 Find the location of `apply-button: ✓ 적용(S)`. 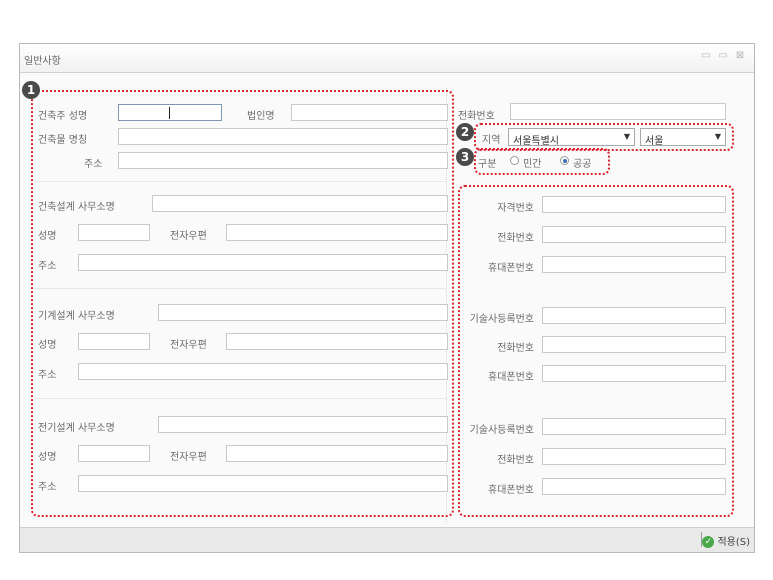

apply-button: ✓ 적용(S) is located at coordinates (726, 540).